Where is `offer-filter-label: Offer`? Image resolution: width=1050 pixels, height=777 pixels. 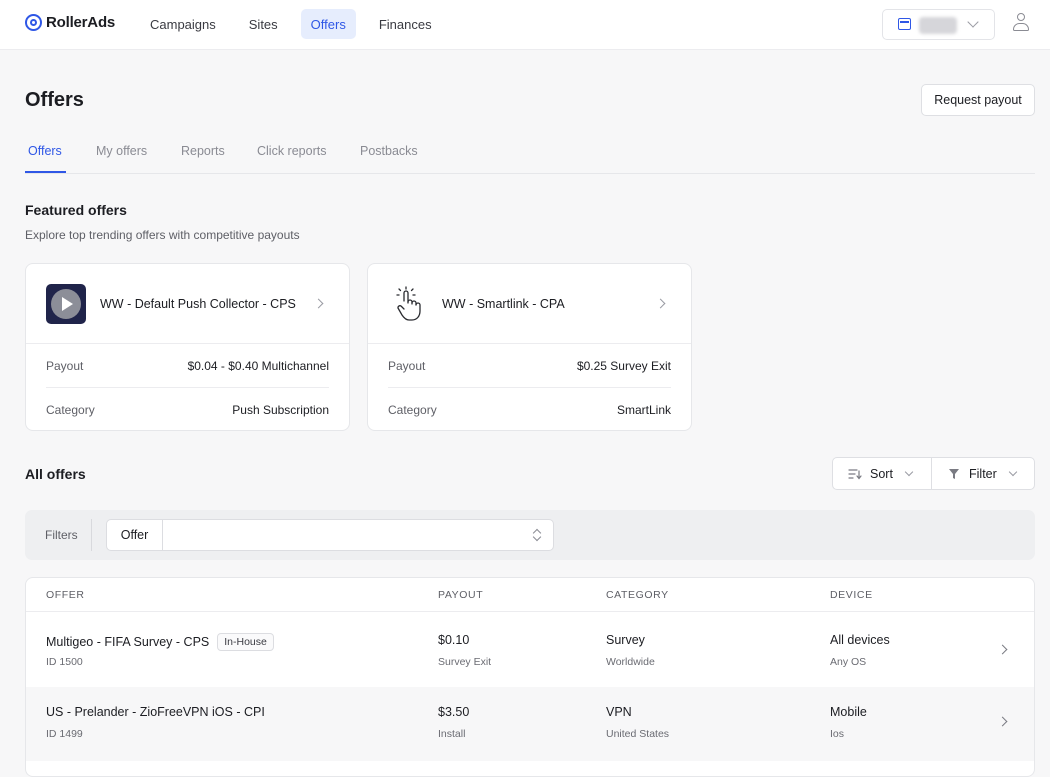 offer-filter-label: Offer is located at coordinates (135, 535).